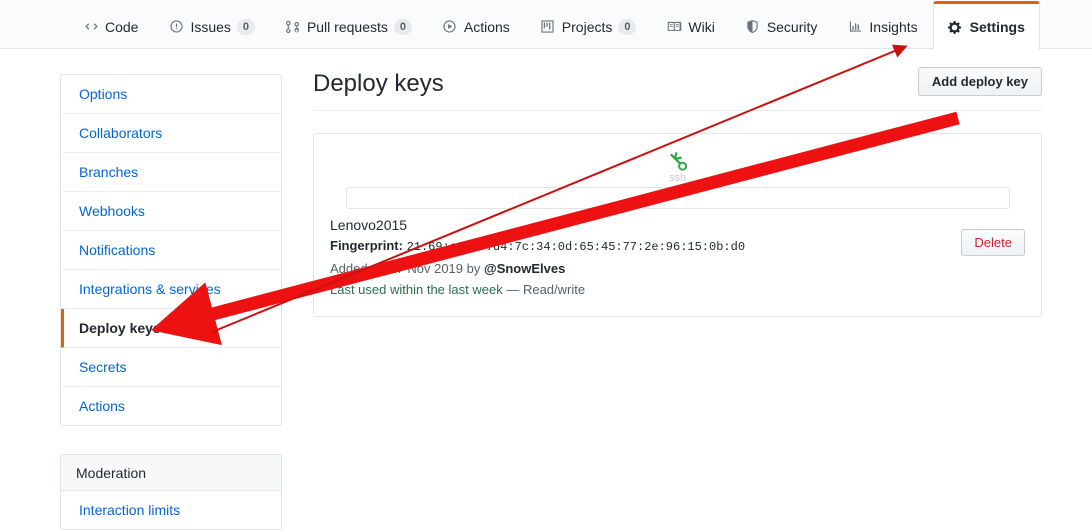 This screenshot has width=1092, height=530. I want to click on tab-label: Actions, so click(486, 26).